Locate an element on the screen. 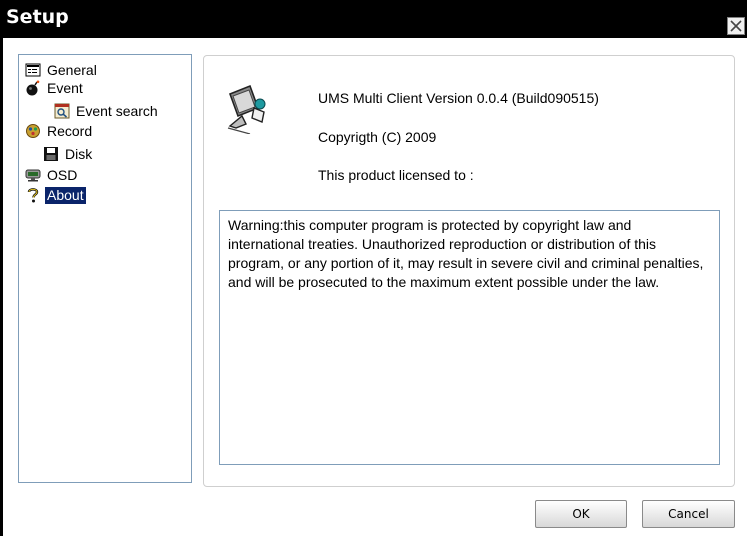 Image resolution: width=747 pixels, height=536 pixels. tree-item-record: Record is located at coordinates (59, 131).